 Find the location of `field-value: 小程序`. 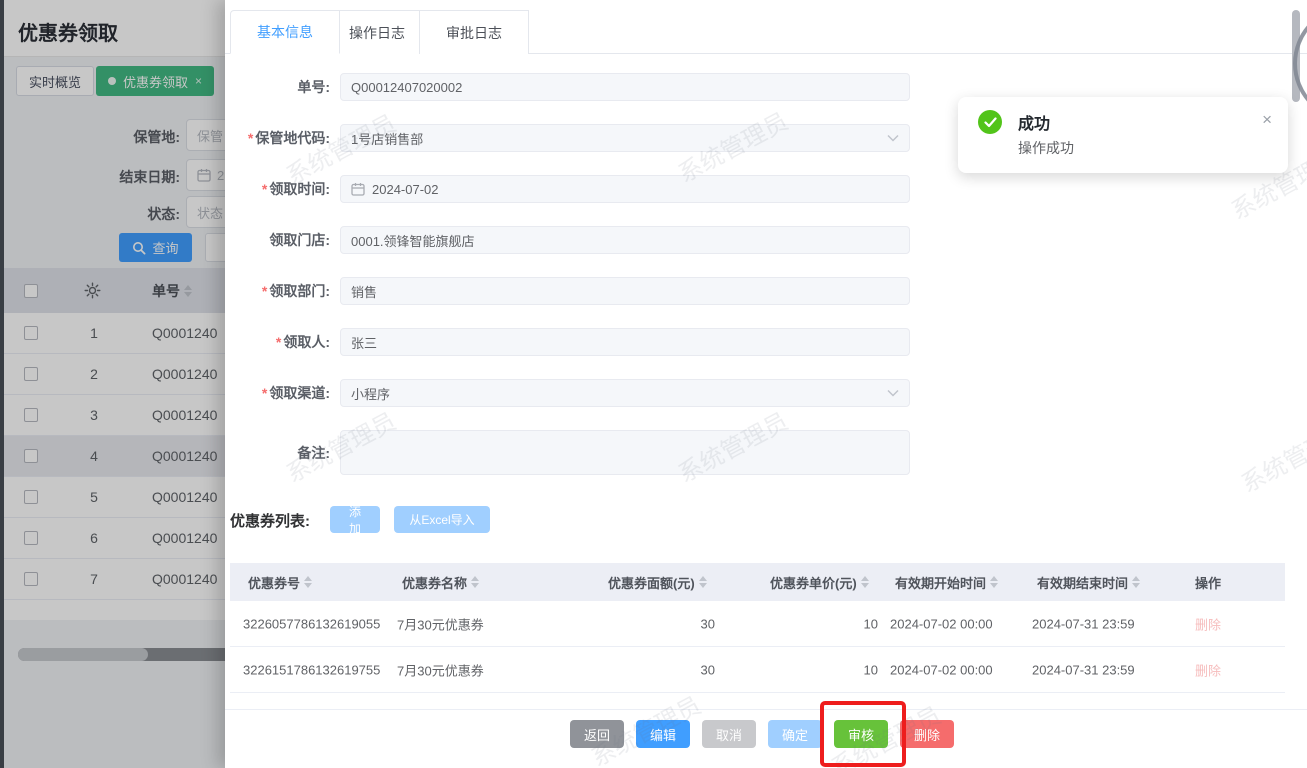

field-value: 小程序 is located at coordinates (371, 394).